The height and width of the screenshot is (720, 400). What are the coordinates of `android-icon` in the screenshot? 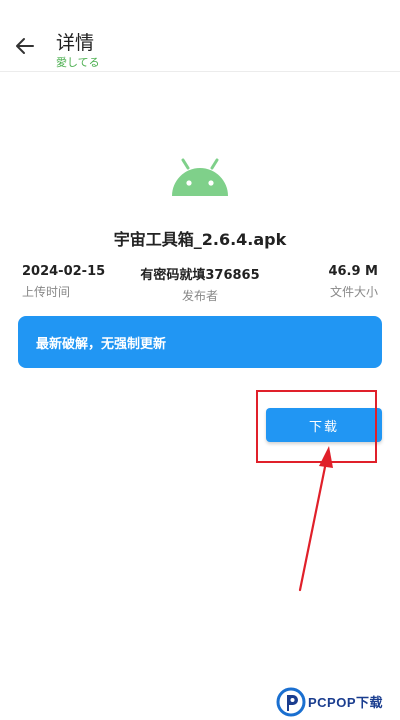 It's located at (200, 177).